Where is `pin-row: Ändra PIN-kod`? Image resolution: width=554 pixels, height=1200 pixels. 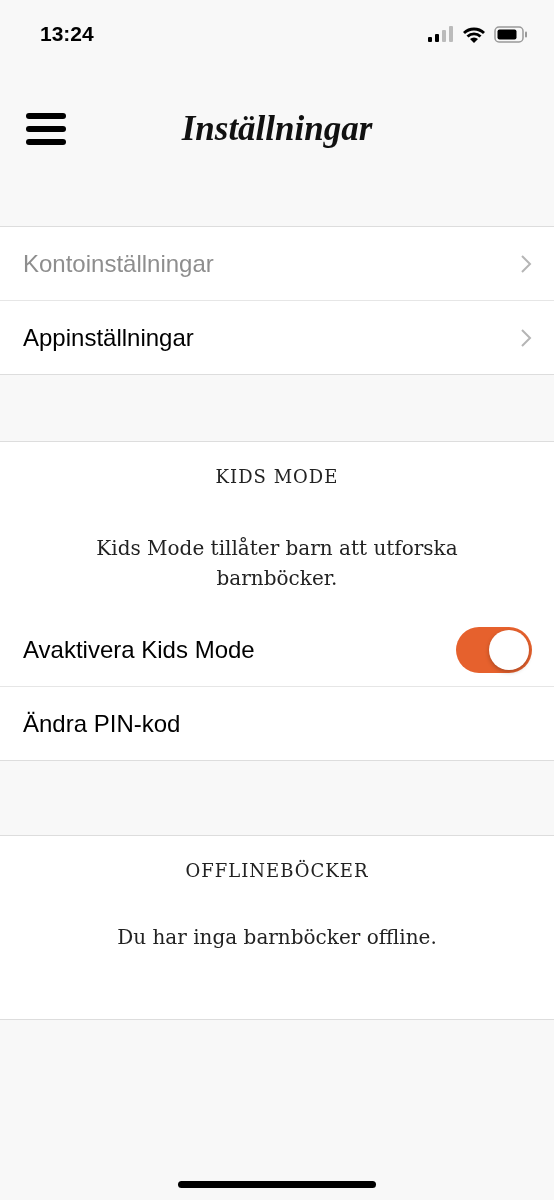
pin-row: Ändra PIN-kod is located at coordinates (277, 723).